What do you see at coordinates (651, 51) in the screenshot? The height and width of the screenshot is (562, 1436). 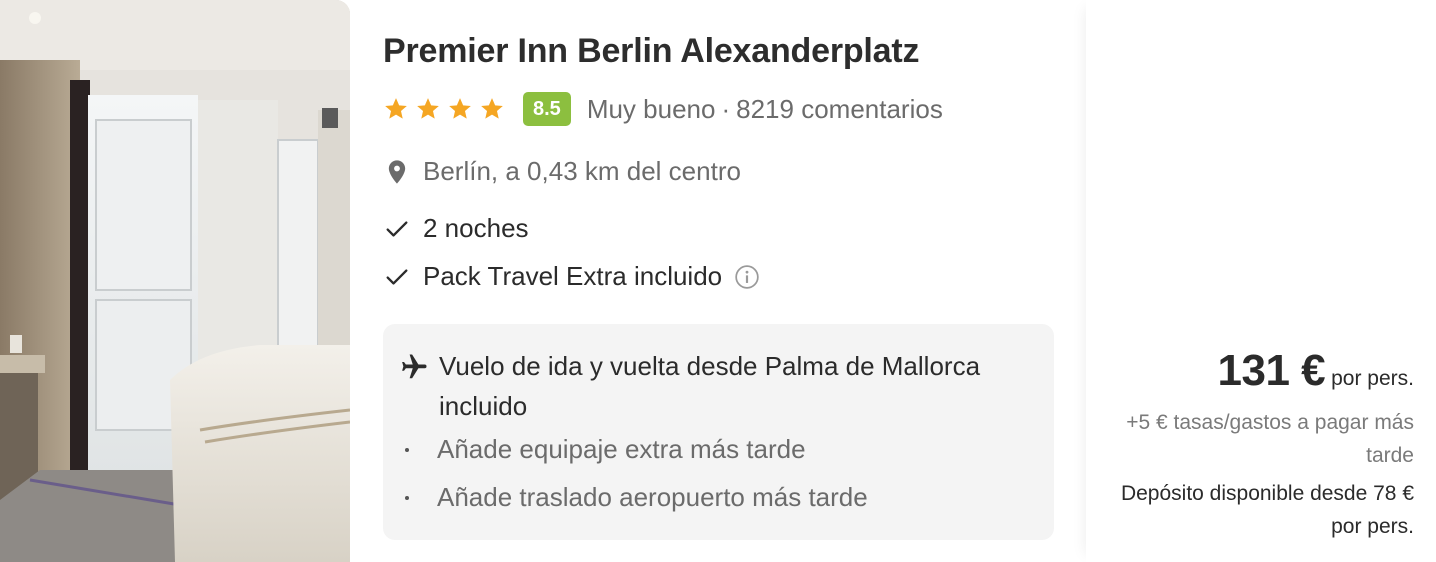 I see `hotel-name: Premier Inn Berlin Alexanderplatz` at bounding box center [651, 51].